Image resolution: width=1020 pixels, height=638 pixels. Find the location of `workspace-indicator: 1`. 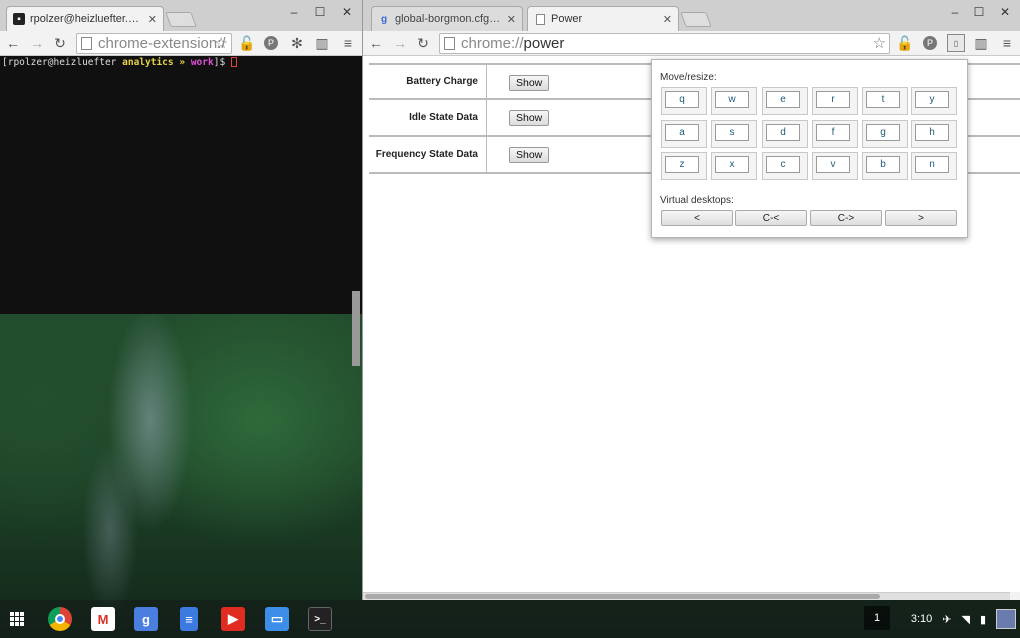

workspace-indicator: 1 is located at coordinates (877, 618).